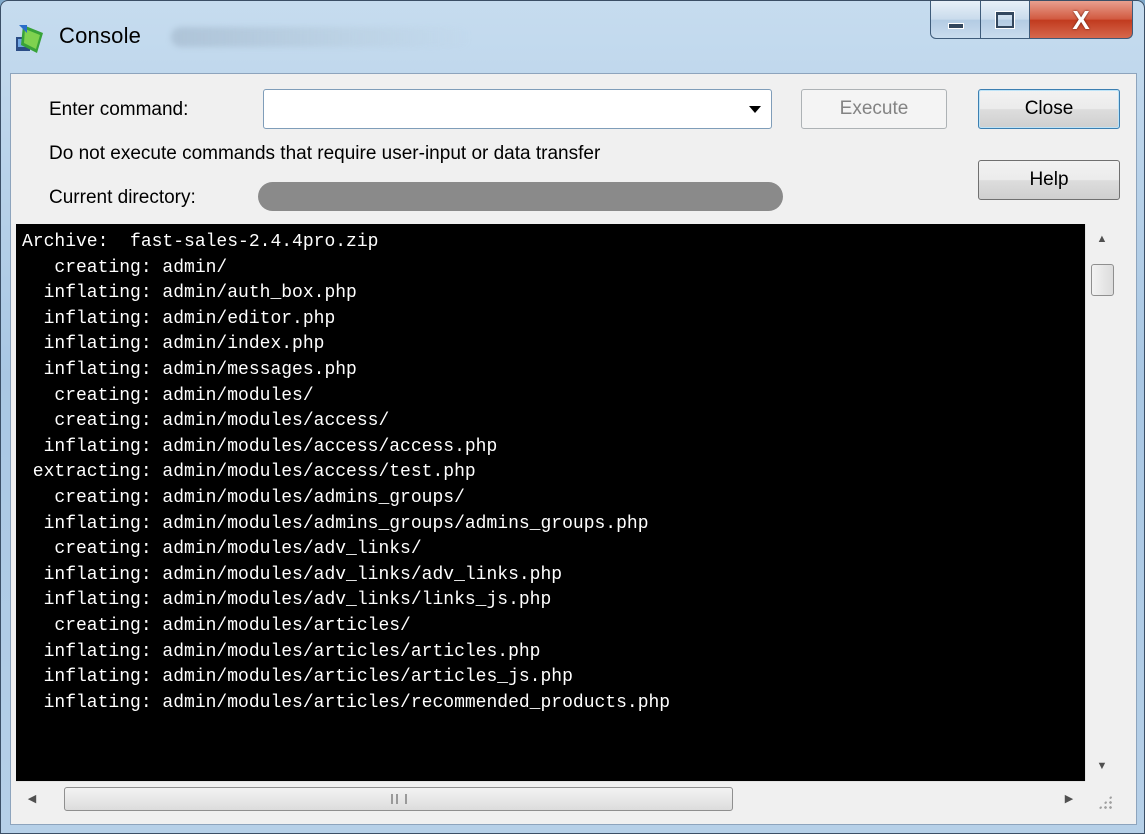  I want to click on resize-corner, so click(1101, 798).